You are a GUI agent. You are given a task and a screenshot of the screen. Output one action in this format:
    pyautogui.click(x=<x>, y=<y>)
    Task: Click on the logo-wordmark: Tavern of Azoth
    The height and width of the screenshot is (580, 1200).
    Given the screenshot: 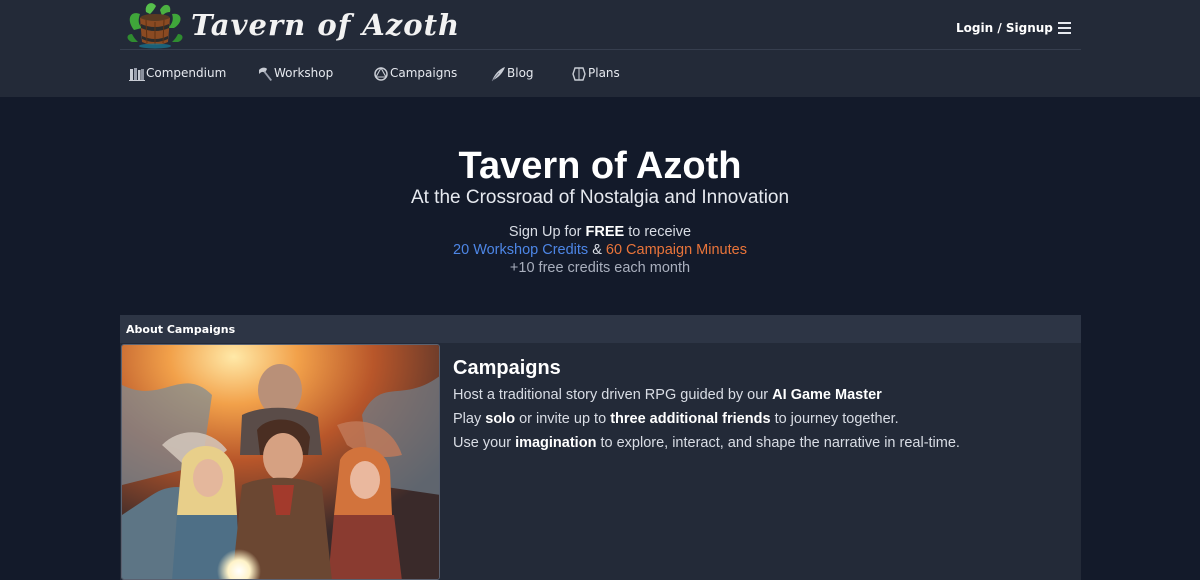 What is the action you would take?
    pyautogui.click(x=326, y=25)
    